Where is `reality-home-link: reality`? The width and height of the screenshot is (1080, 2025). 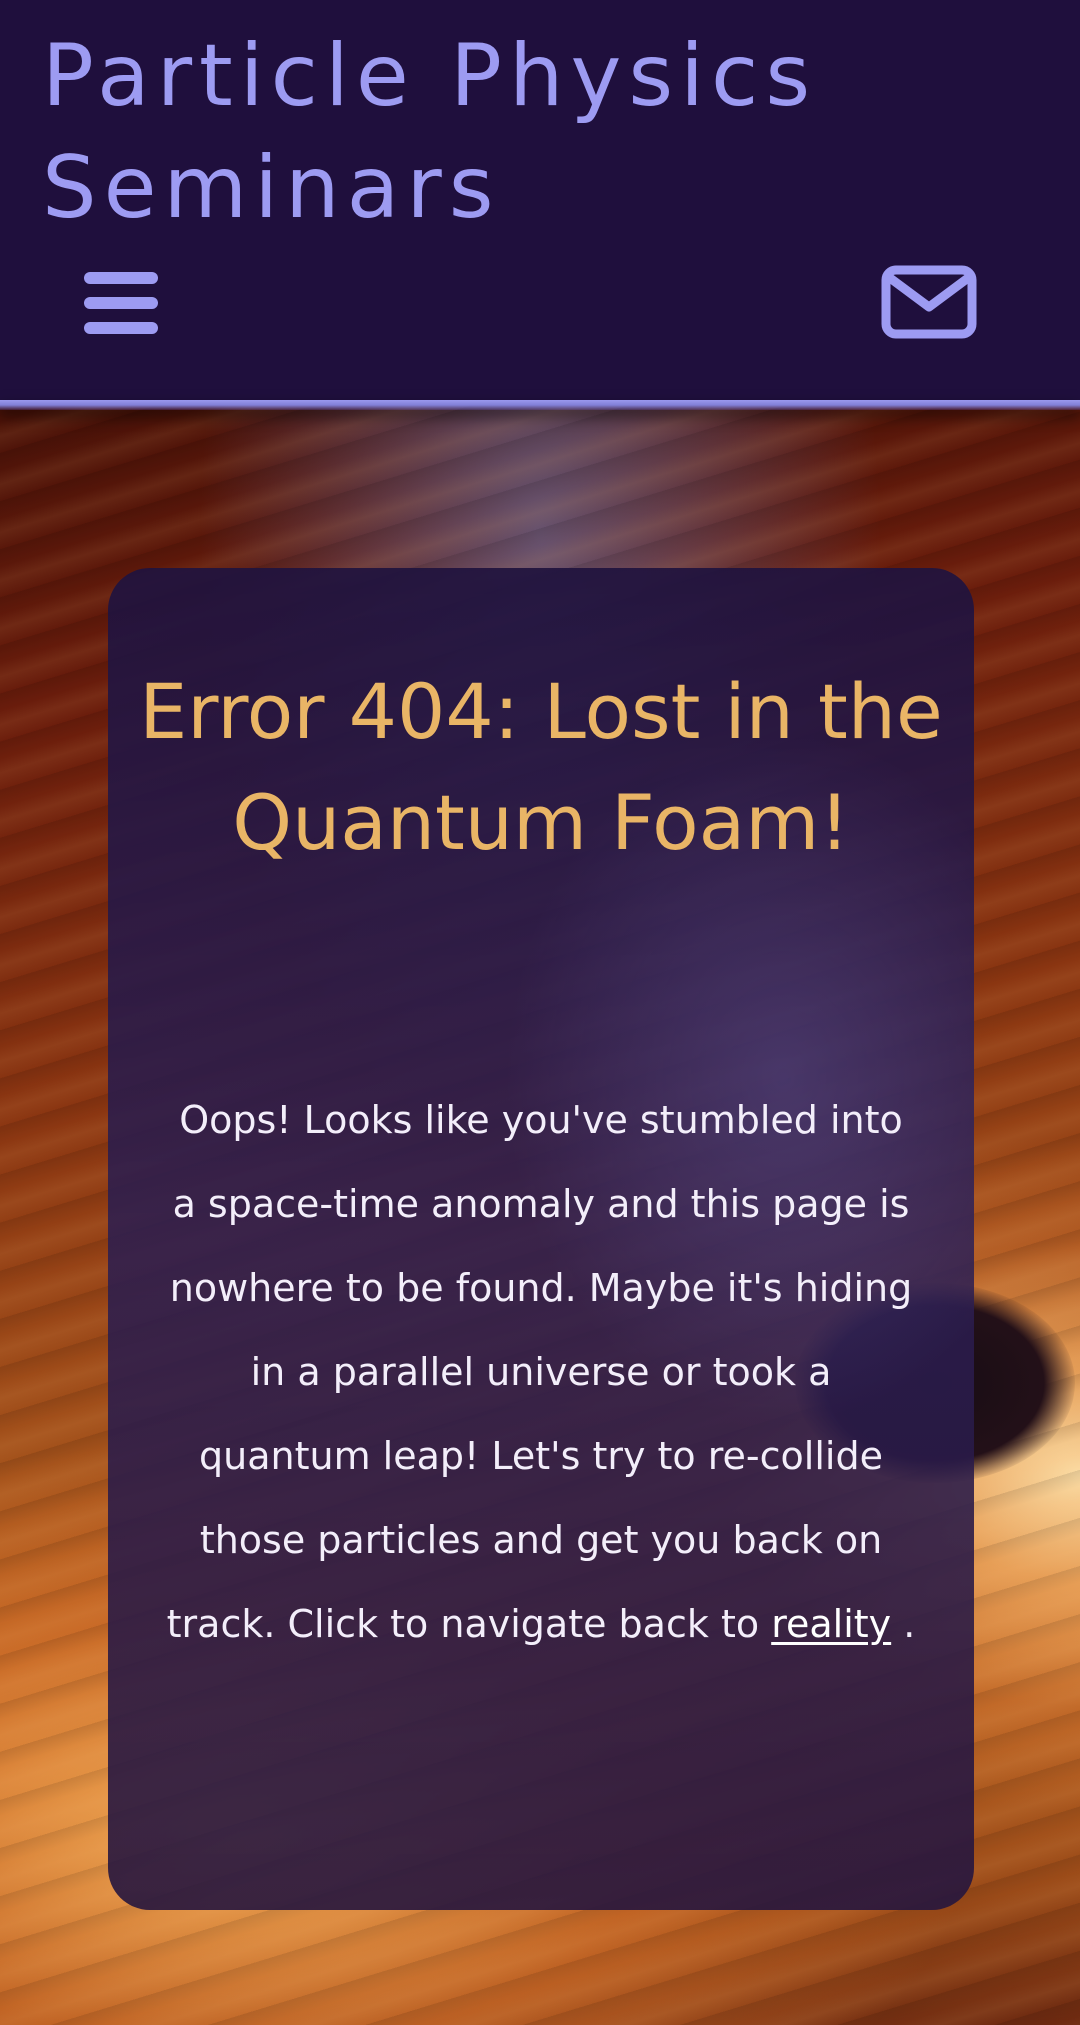
reality-home-link: reality is located at coordinates (831, 1624).